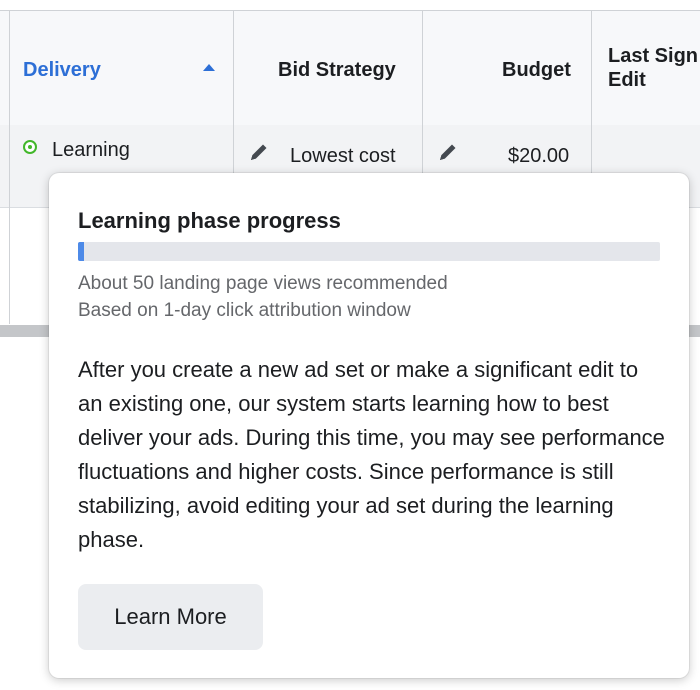  I want to click on column-header-last-significant-edit: Last Sign Edit, so click(653, 68).